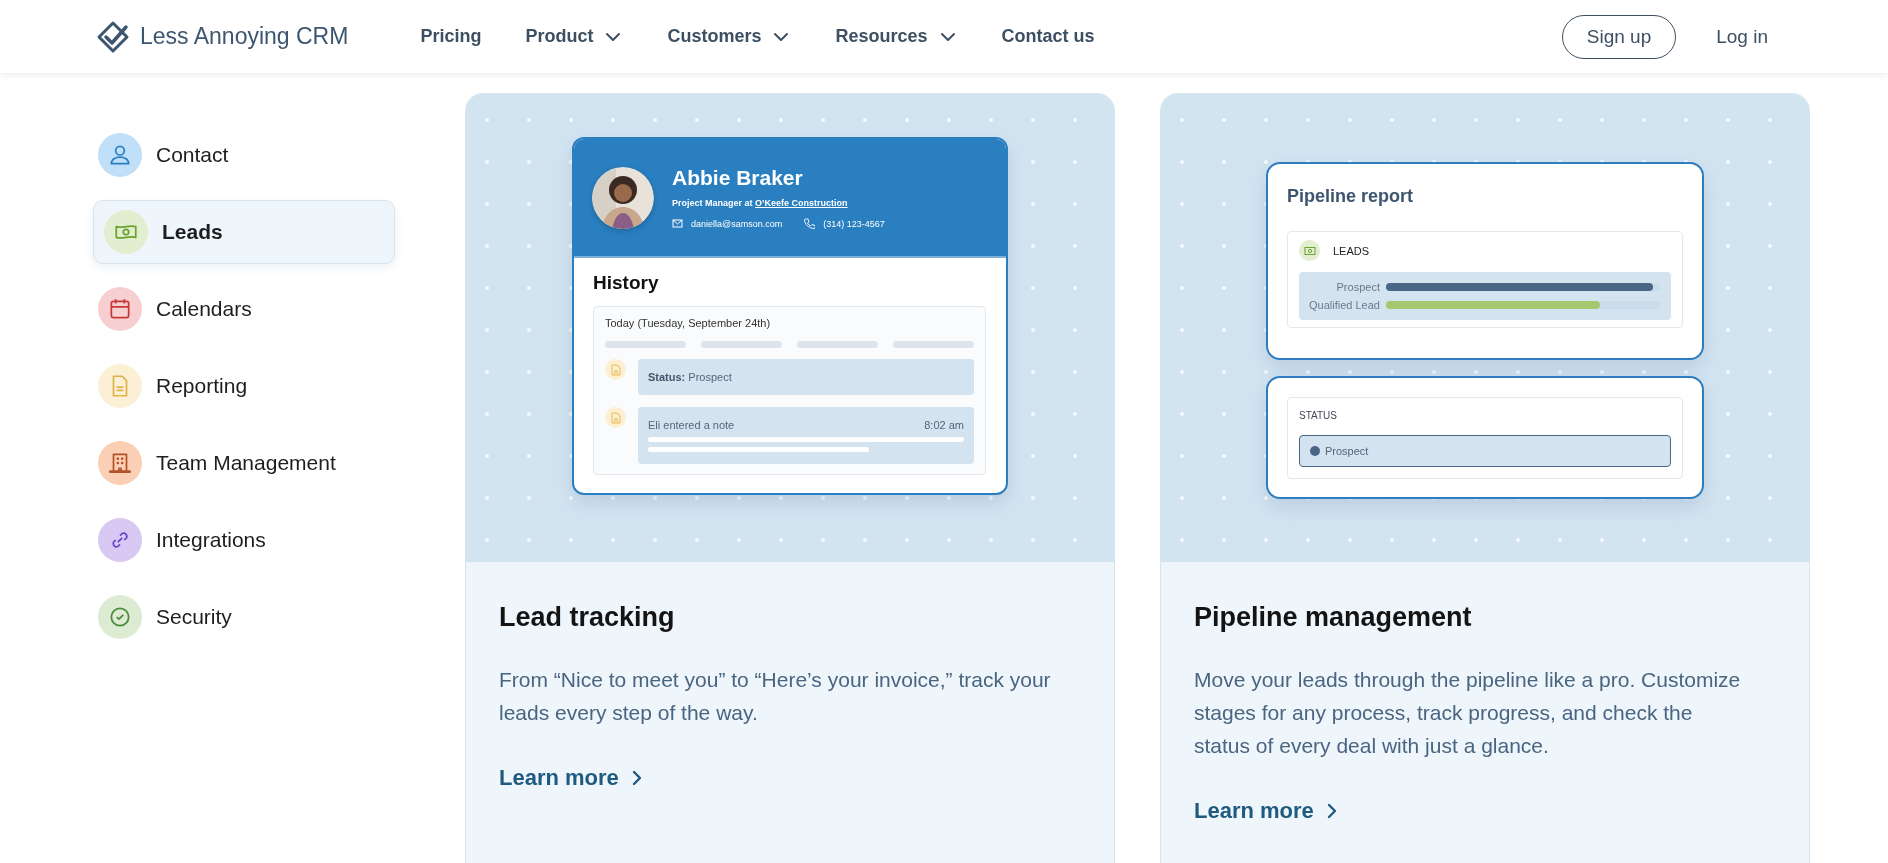 Image resolution: width=1888 pixels, height=863 pixels. What do you see at coordinates (738, 178) in the screenshot?
I see `contact-name: Abbie Braker` at bounding box center [738, 178].